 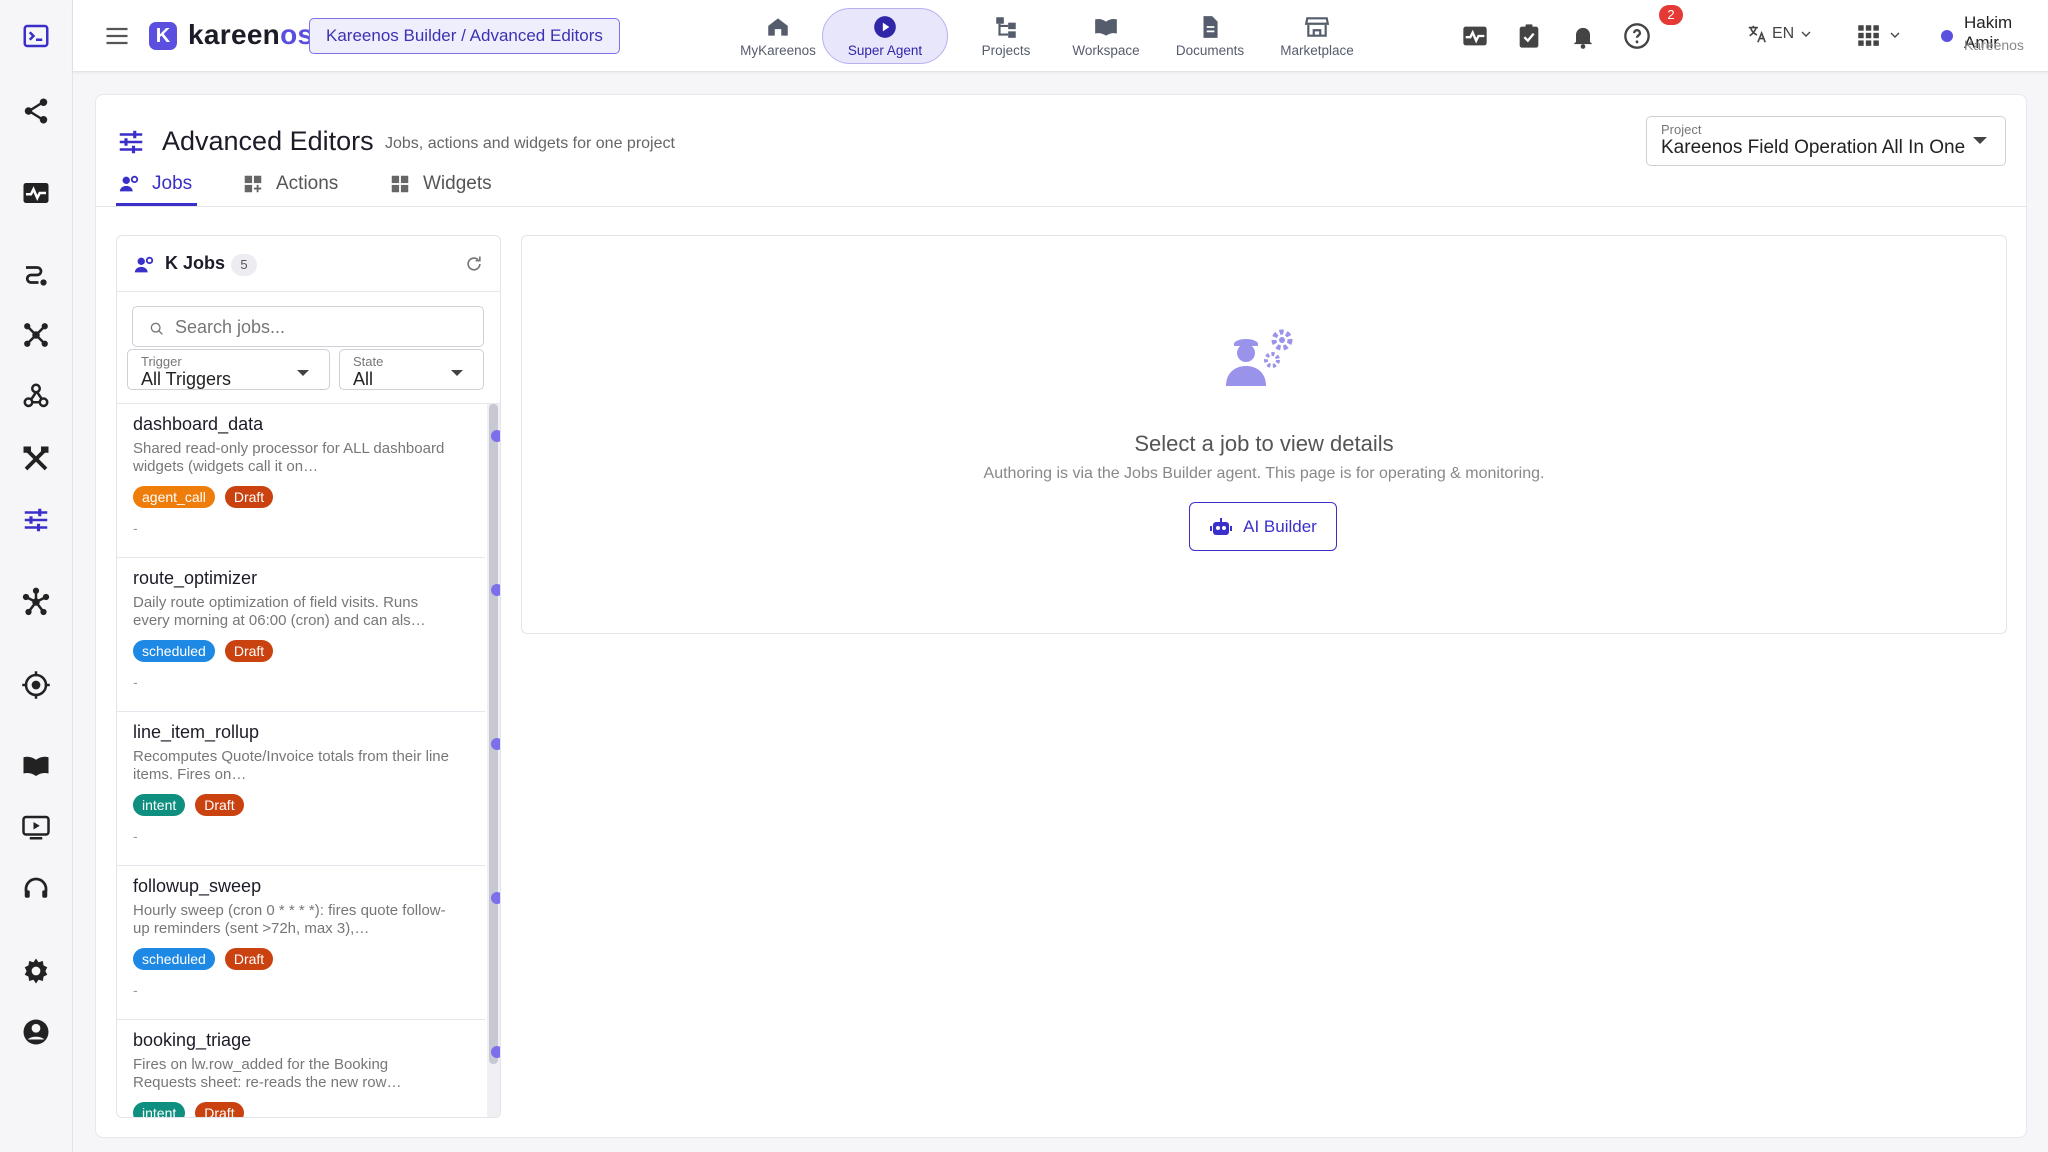 What do you see at coordinates (244, 265) in the screenshot?
I see `jobs-count-badge: 5` at bounding box center [244, 265].